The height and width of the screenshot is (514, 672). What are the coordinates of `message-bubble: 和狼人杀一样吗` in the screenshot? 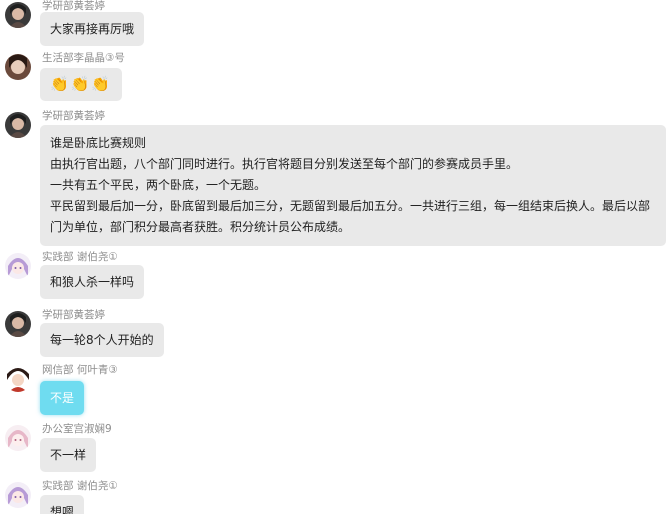 It's located at (92, 282).